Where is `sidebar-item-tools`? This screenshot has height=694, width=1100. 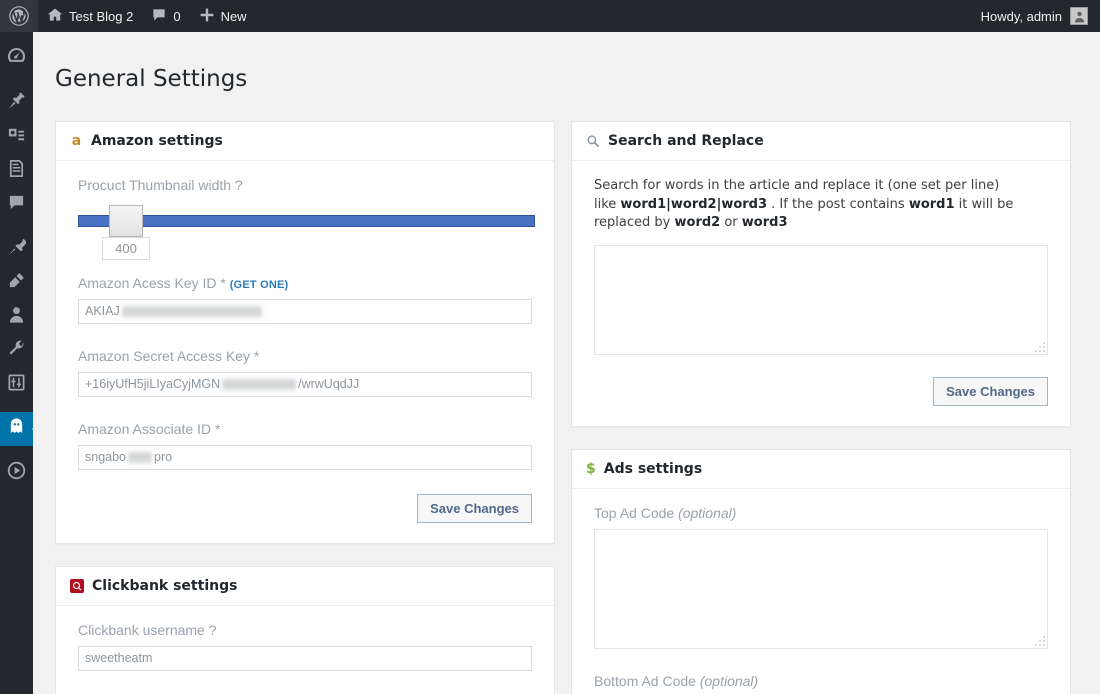 sidebar-item-tools is located at coordinates (16, 351).